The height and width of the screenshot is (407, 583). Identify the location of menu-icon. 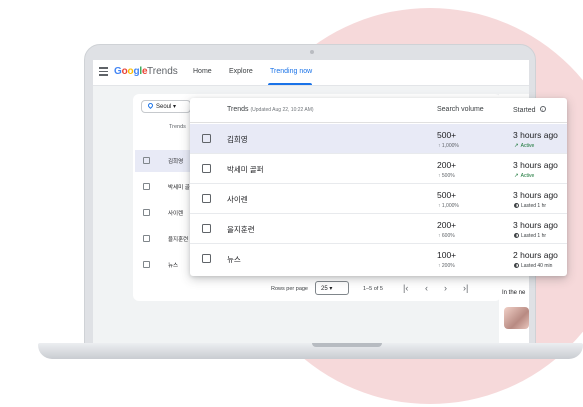
(103, 71).